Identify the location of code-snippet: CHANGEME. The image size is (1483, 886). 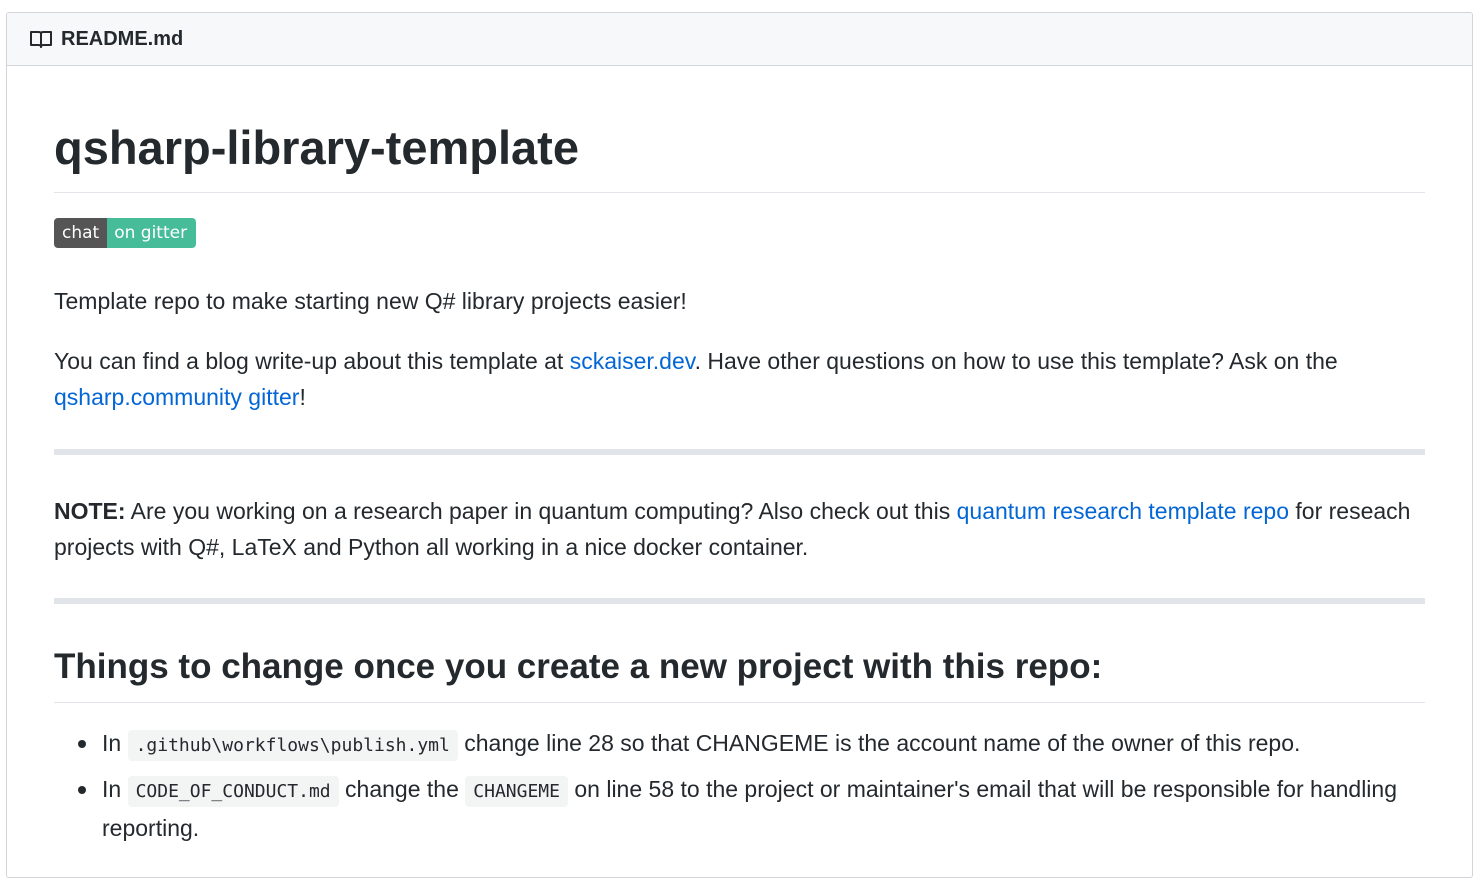
(516, 791).